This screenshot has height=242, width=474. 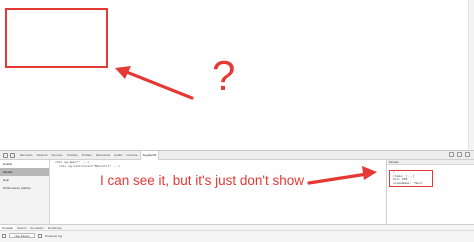 What do you see at coordinates (54, 235) in the screenshot?
I see `preserve-log-label: Preserve log` at bounding box center [54, 235].